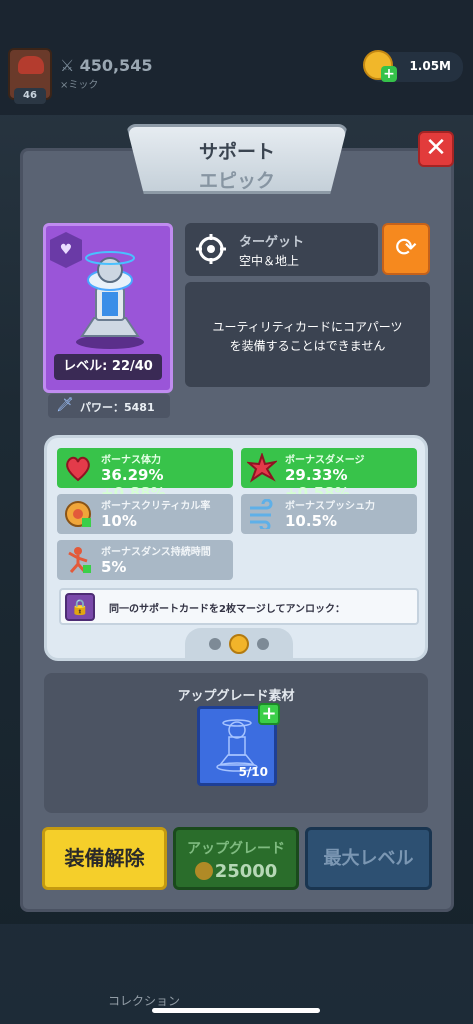 The width and height of the screenshot is (473, 1024). I want to click on material-count: 5/10, so click(253, 772).